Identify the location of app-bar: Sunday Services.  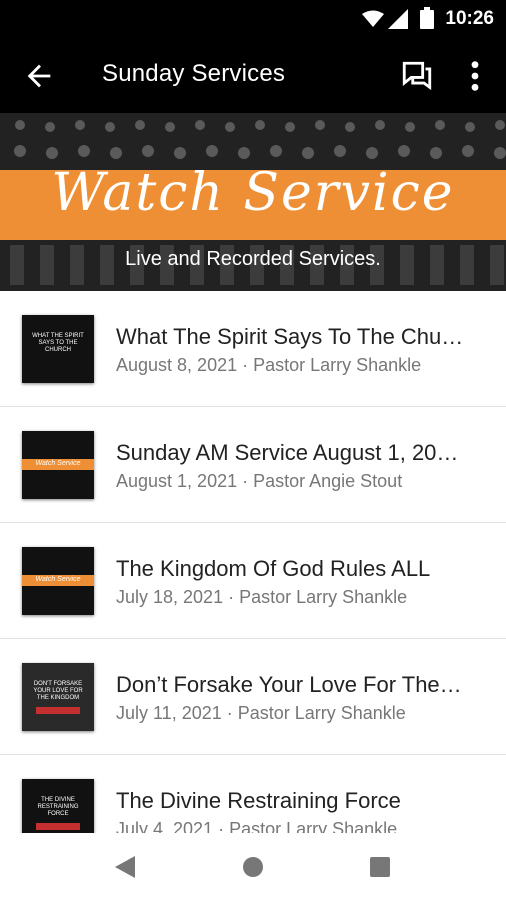
(253, 75).